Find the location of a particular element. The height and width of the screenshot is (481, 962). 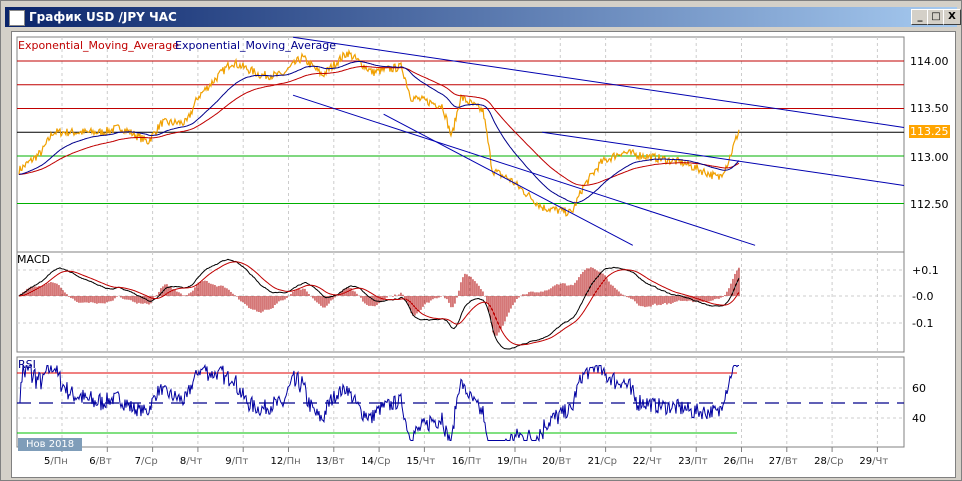

macd-label: MACD is located at coordinates (33, 259).